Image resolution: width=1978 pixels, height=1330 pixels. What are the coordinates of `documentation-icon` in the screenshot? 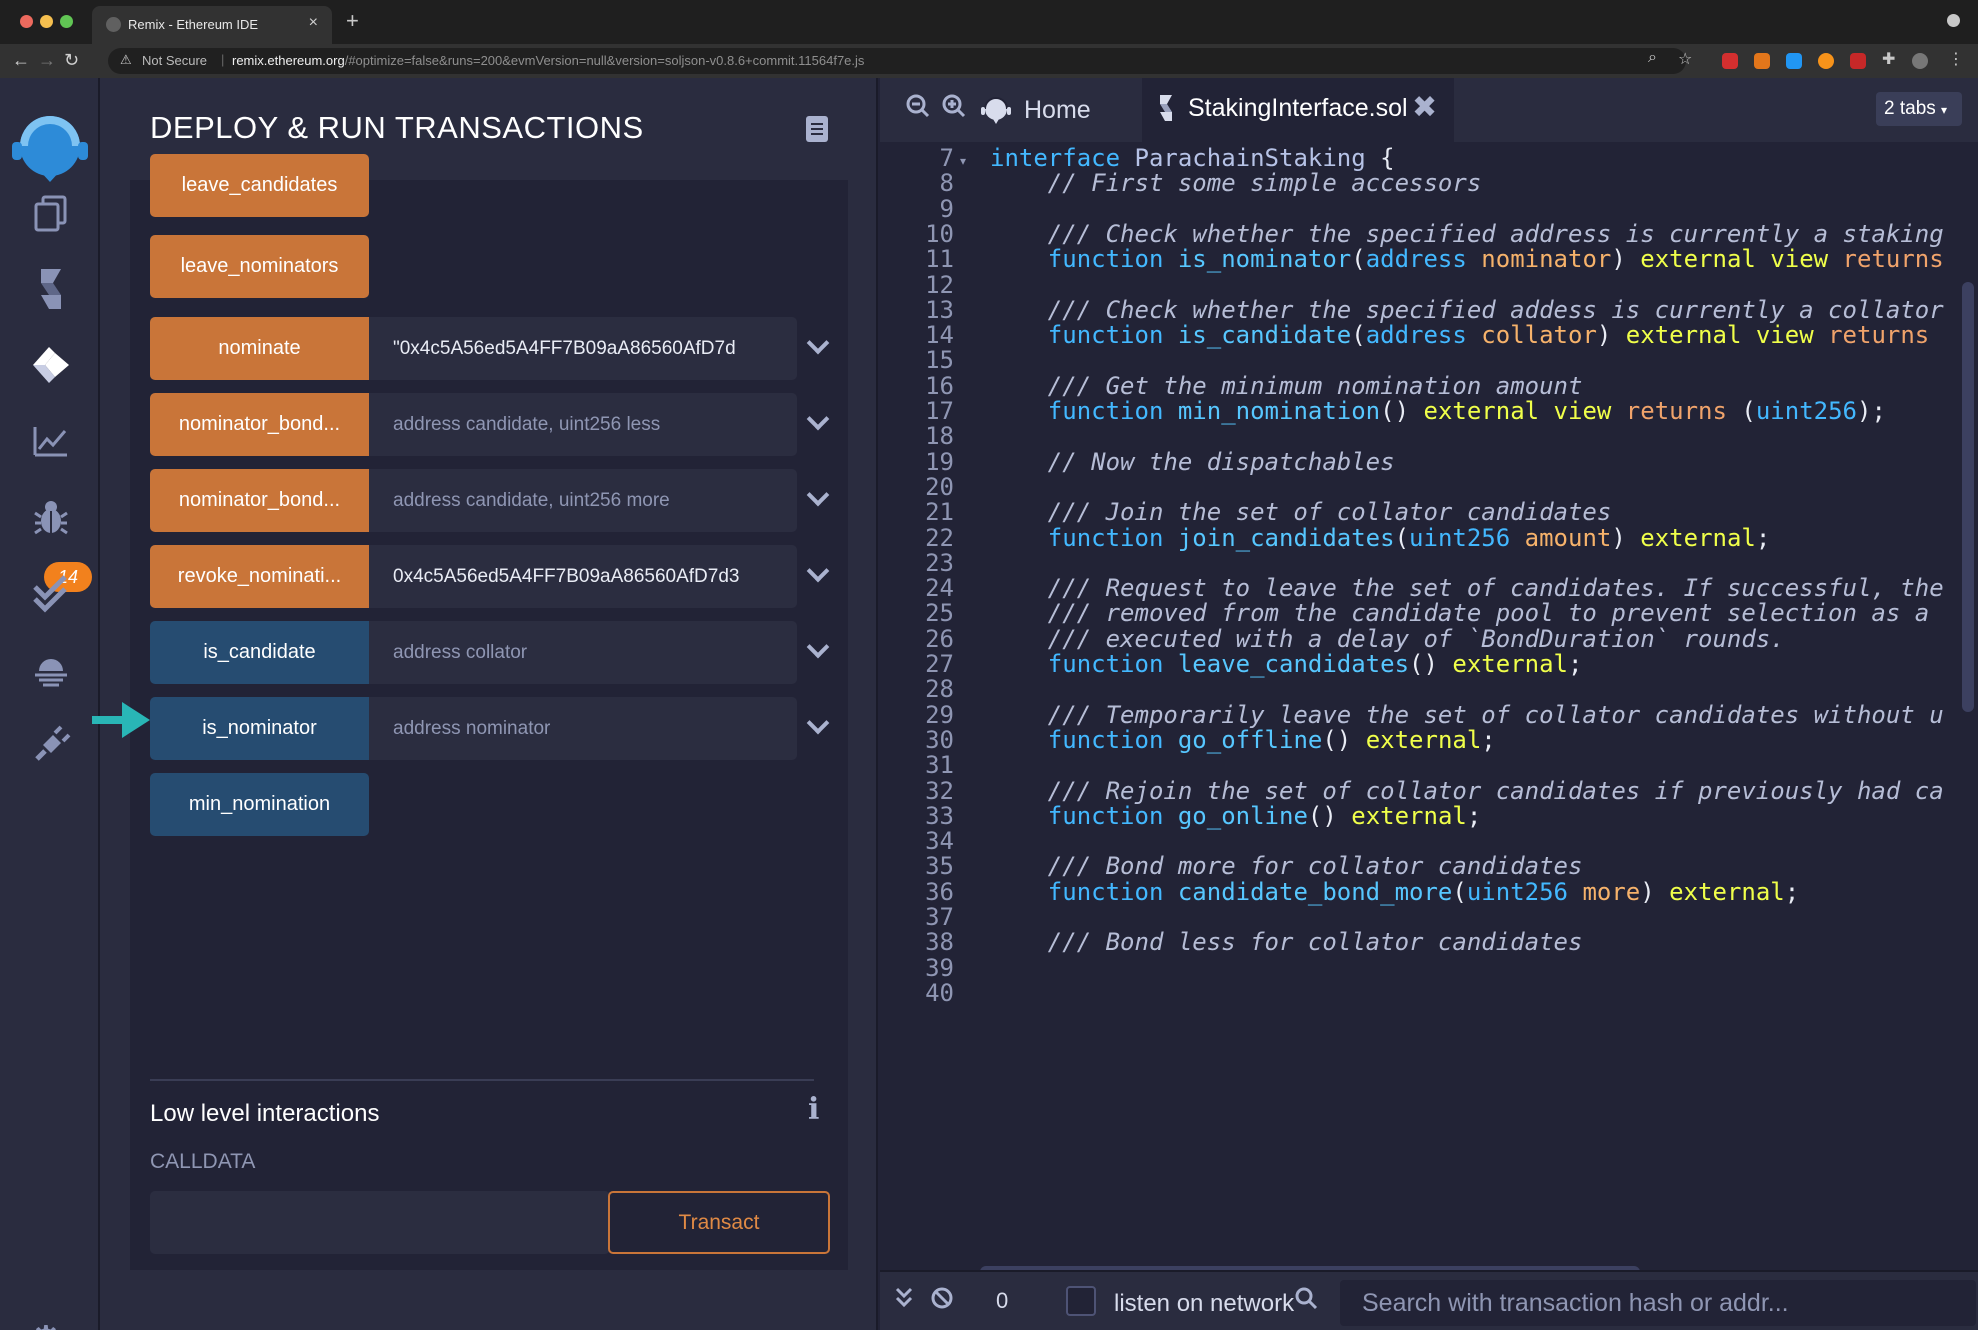 It's located at (817, 129).